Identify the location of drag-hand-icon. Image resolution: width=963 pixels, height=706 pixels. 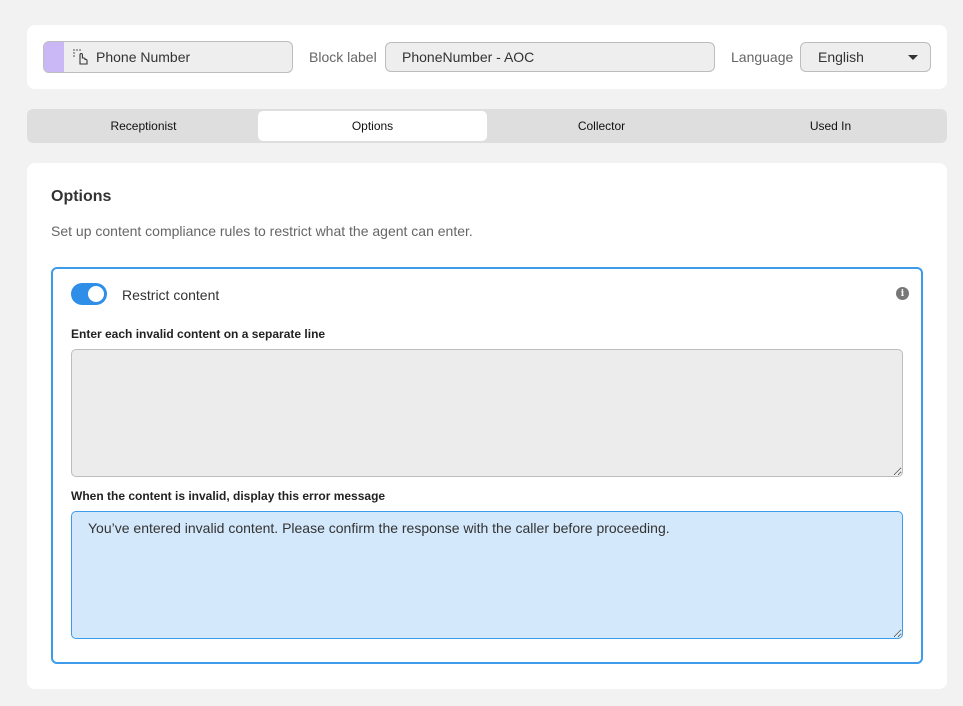
(81, 57).